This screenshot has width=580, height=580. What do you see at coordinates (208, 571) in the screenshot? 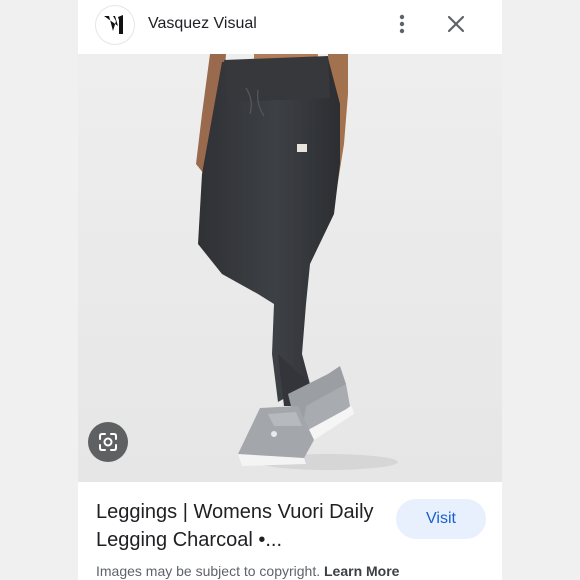
I see `copyright-text: Images may be subject to copyright.` at bounding box center [208, 571].